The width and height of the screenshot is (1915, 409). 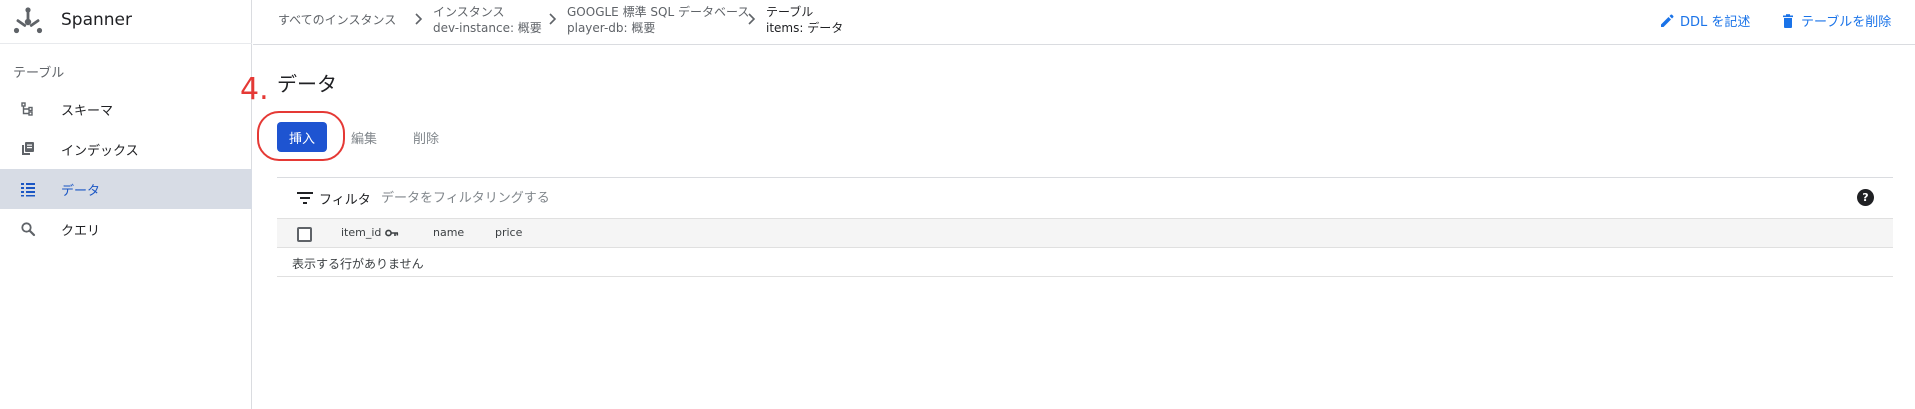 I want to click on sidebar-item-data: データ, so click(x=126, y=189).